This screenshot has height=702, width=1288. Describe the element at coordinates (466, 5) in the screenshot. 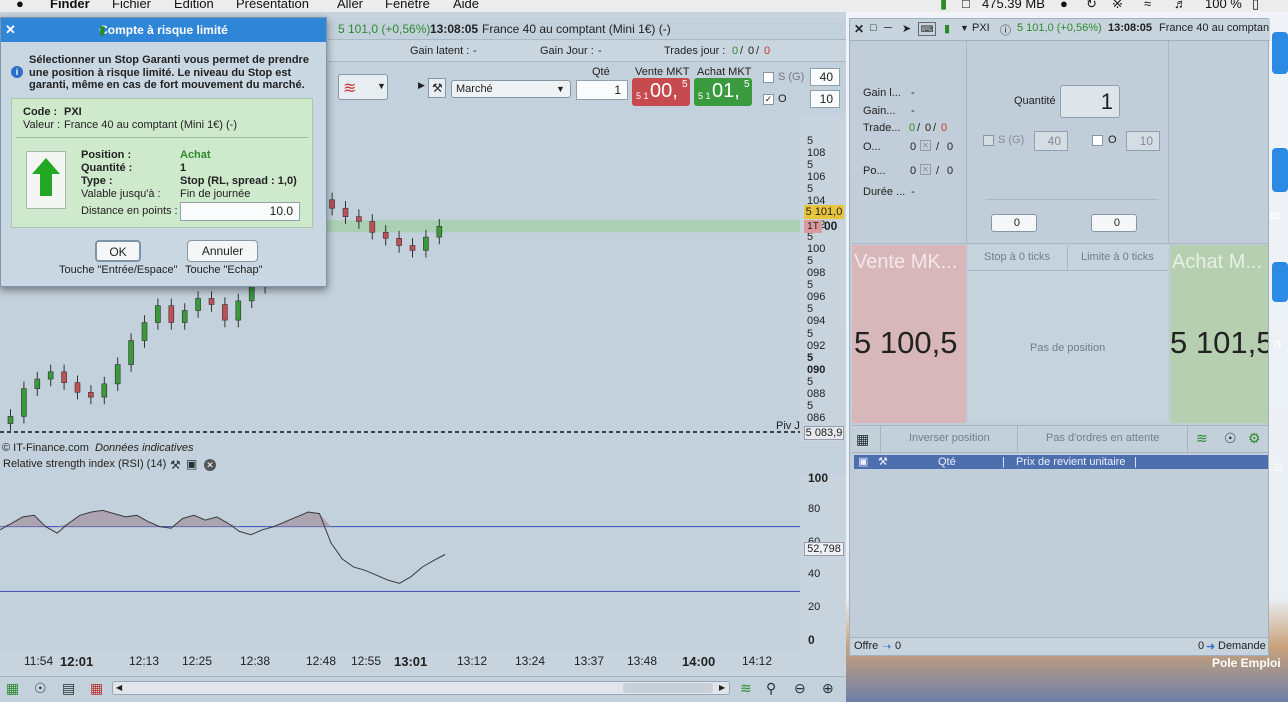

I see `menu-aide: Aide` at that location.